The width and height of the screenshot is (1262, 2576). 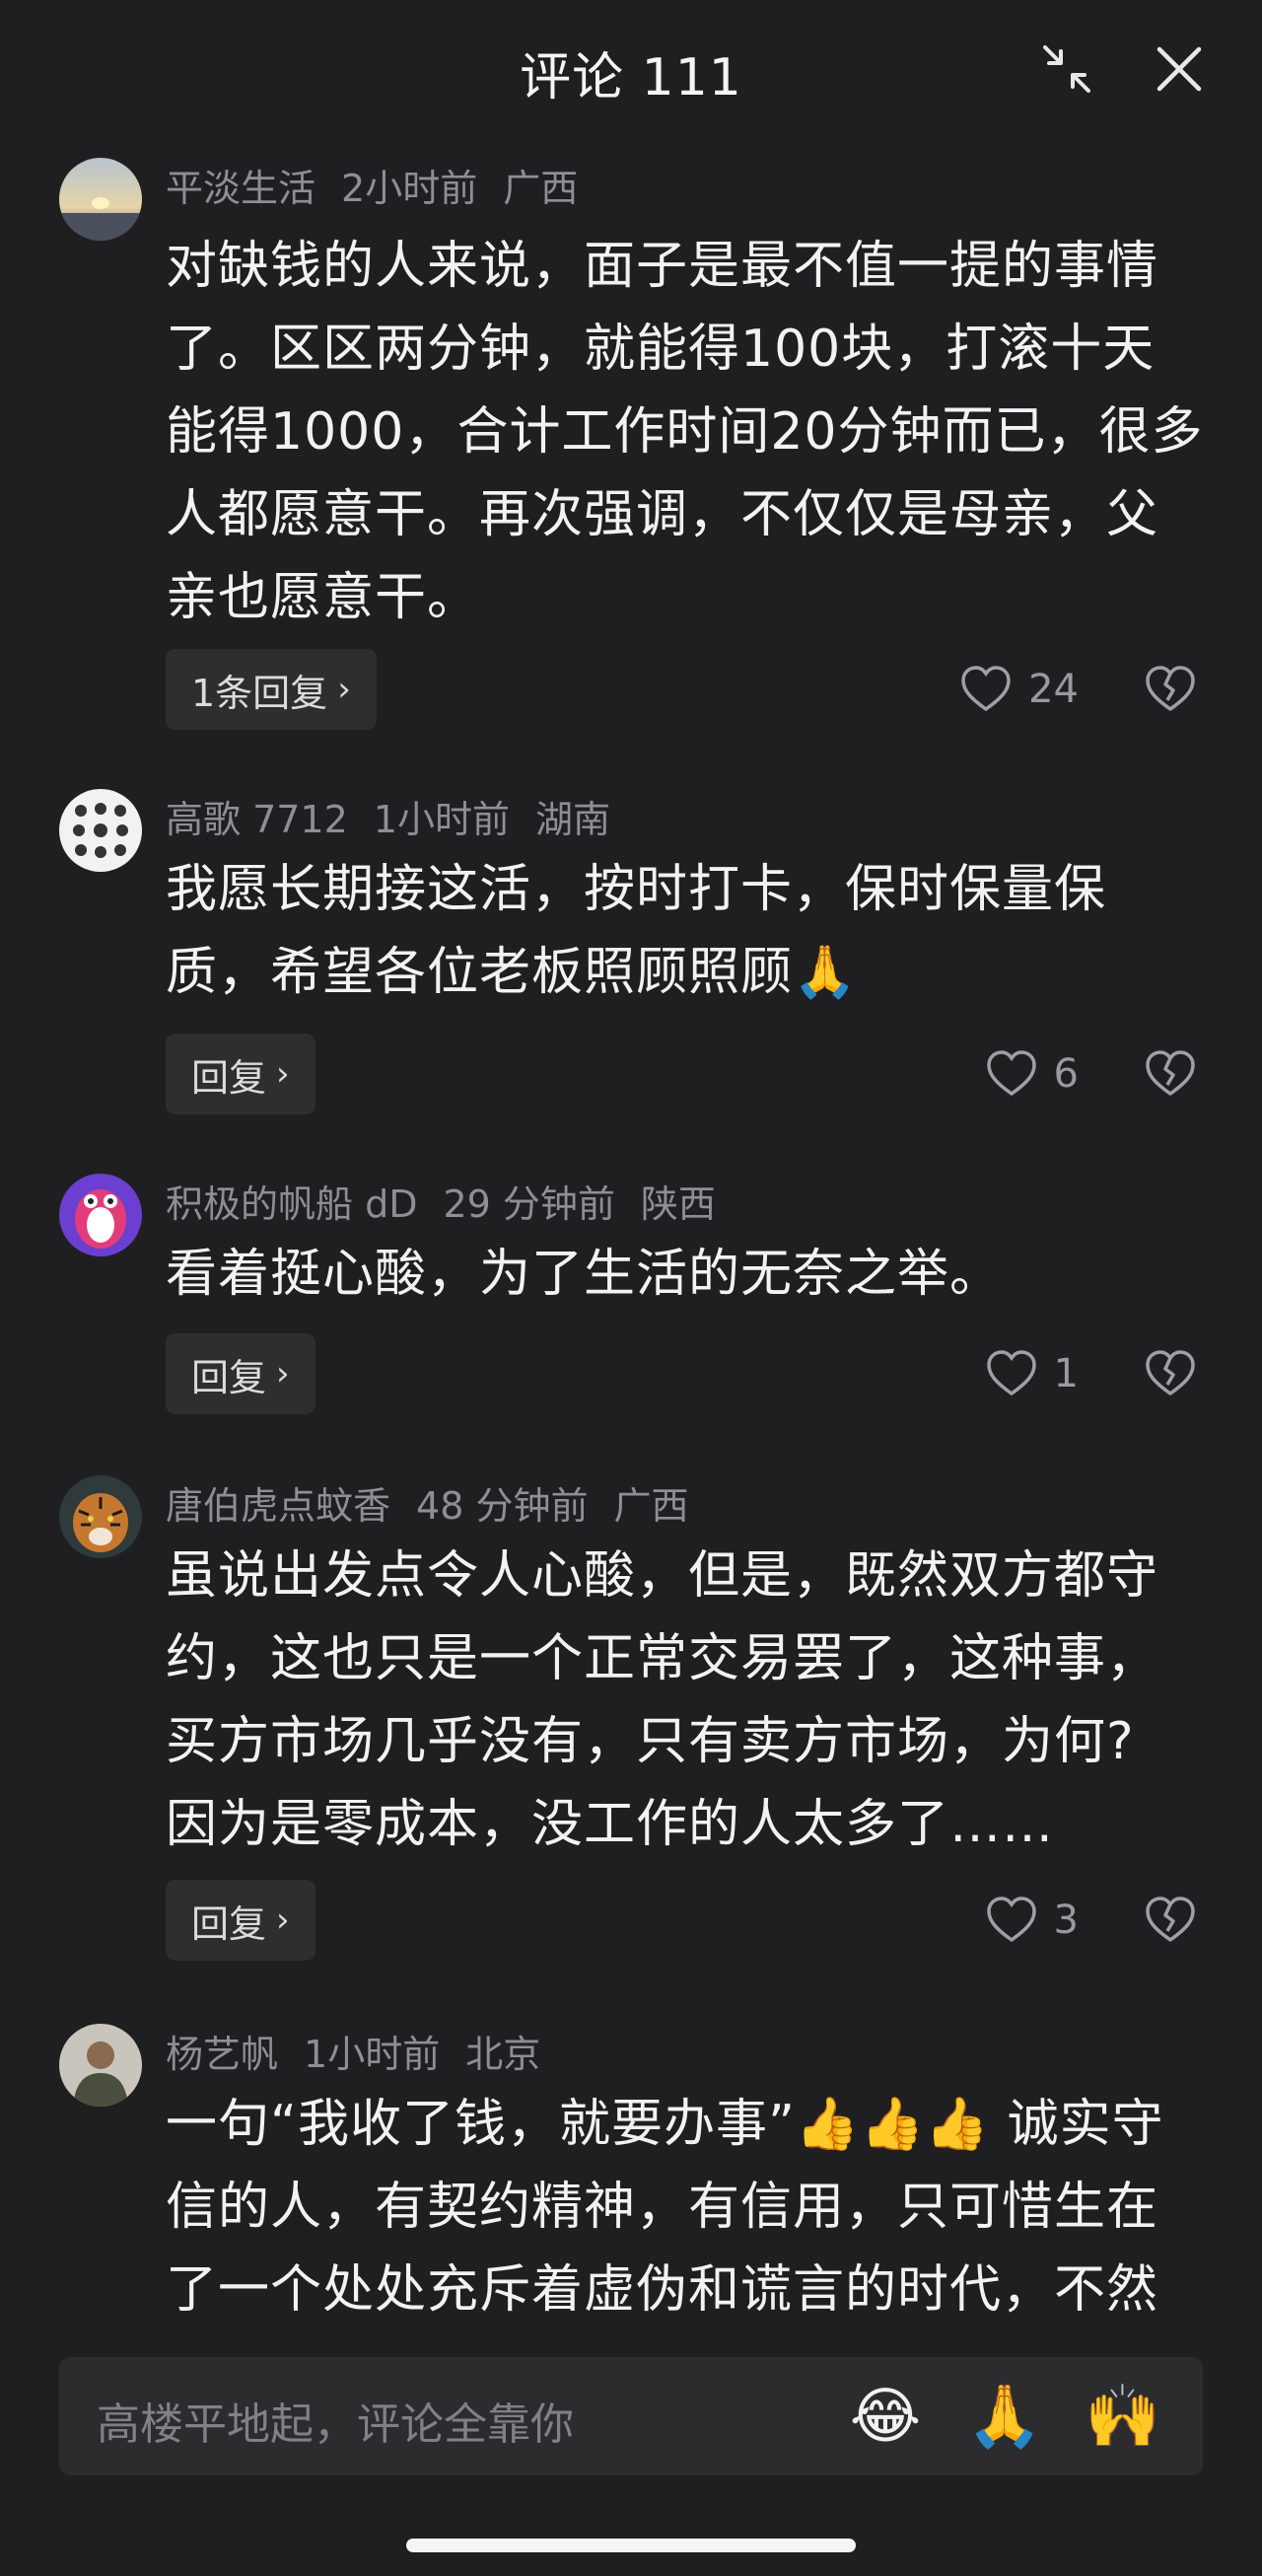 I want to click on username: 唐伯虎点蚊香, so click(x=278, y=1506).